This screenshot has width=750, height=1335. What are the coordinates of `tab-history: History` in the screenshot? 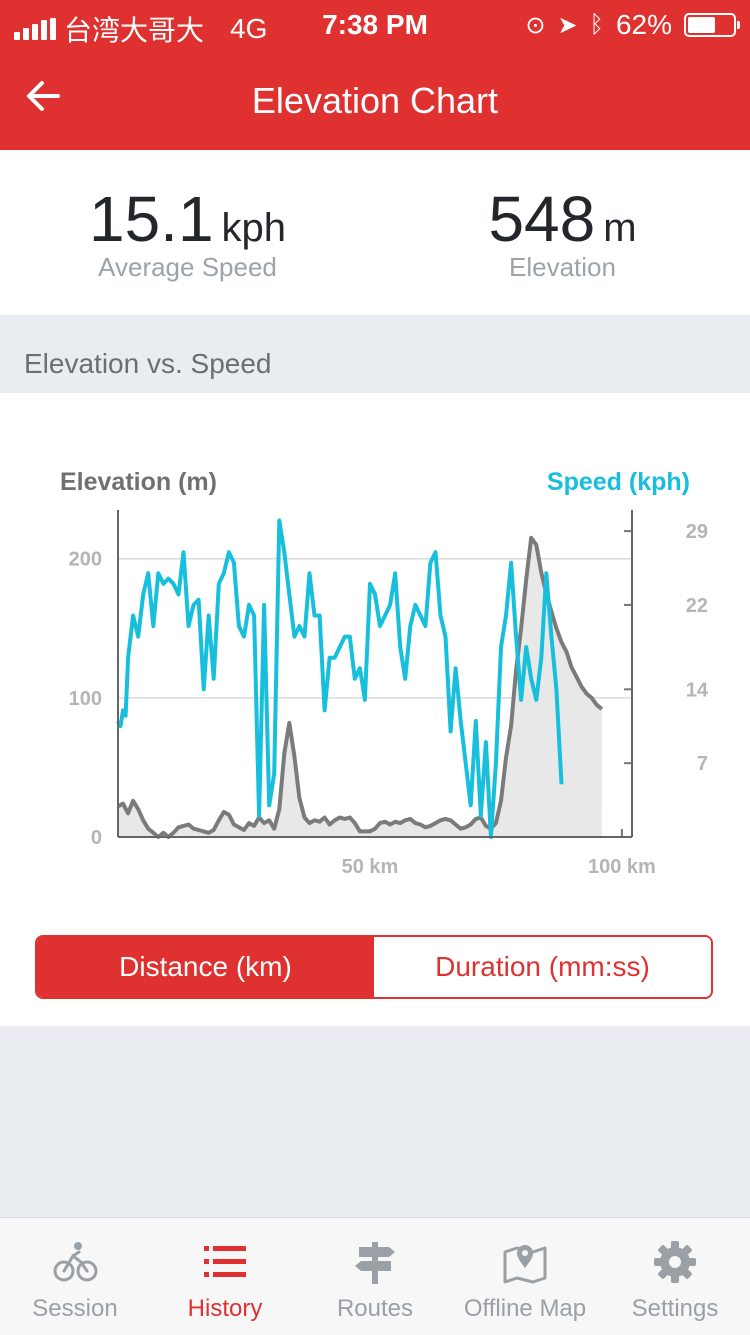 It's located at (225, 1276).